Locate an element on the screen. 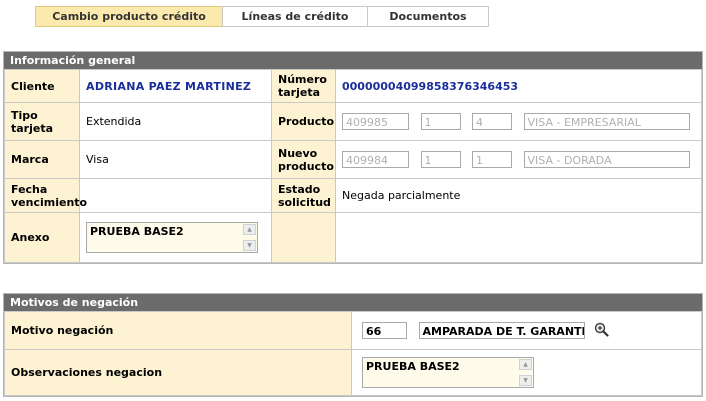  producto-label: Producto is located at coordinates (303, 121).